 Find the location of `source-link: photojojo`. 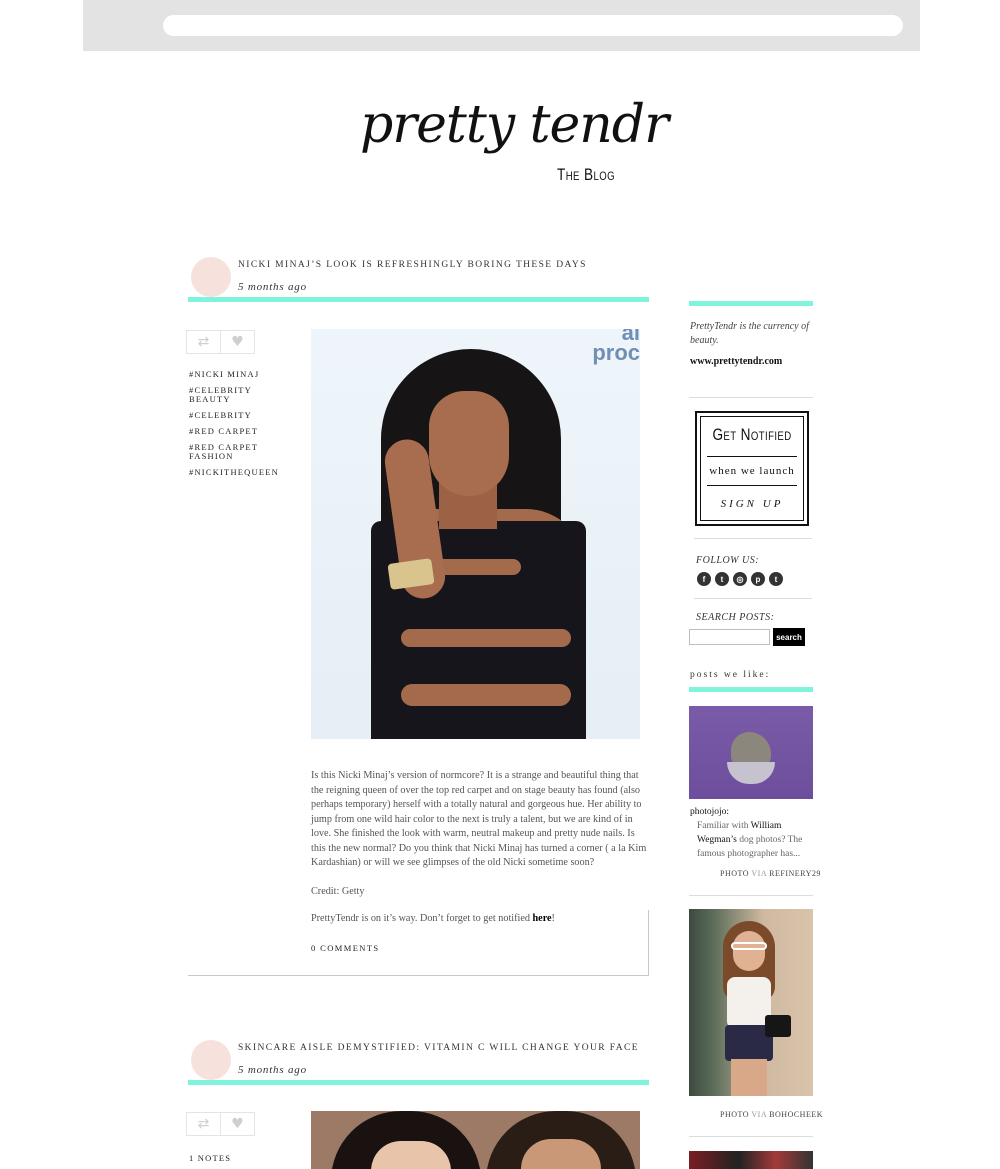

source-link: photojojo is located at coordinates (708, 812).